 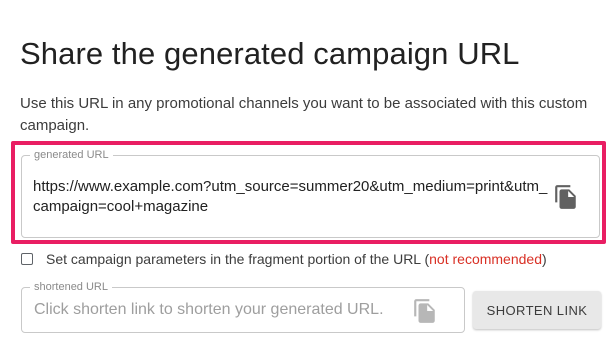 I want to click on fragment-checkbox, so click(x=27, y=259).